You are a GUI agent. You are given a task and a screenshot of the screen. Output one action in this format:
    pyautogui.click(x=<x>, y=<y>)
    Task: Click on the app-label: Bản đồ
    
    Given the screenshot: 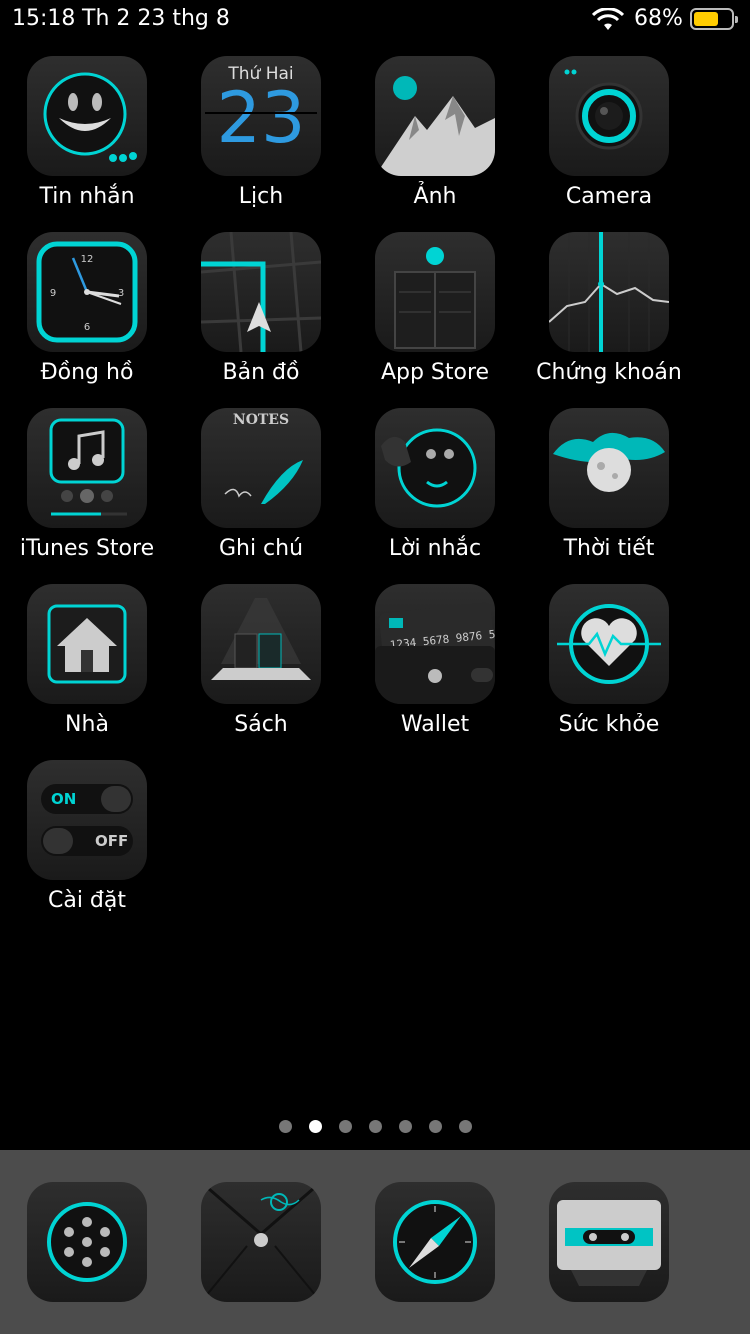 What is the action you would take?
    pyautogui.click(x=261, y=372)
    